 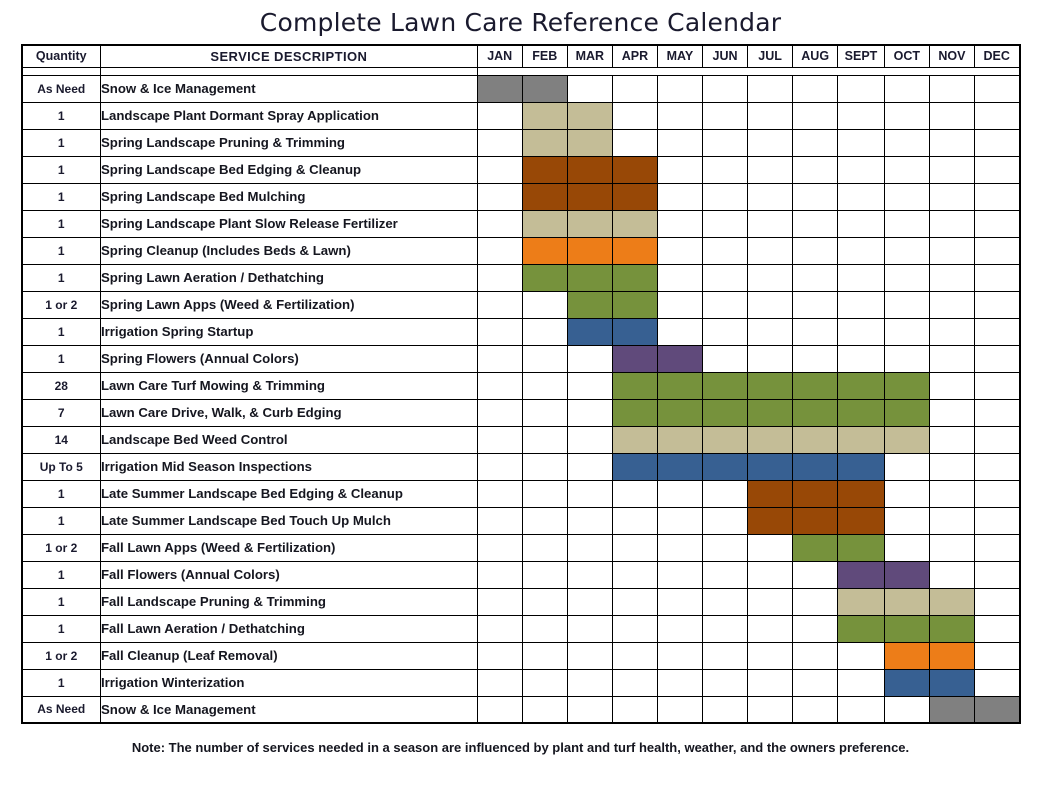 What do you see at coordinates (288, 277) in the screenshot?
I see `cell-service-description: Spring Lawn Aeration / Dethatching` at bounding box center [288, 277].